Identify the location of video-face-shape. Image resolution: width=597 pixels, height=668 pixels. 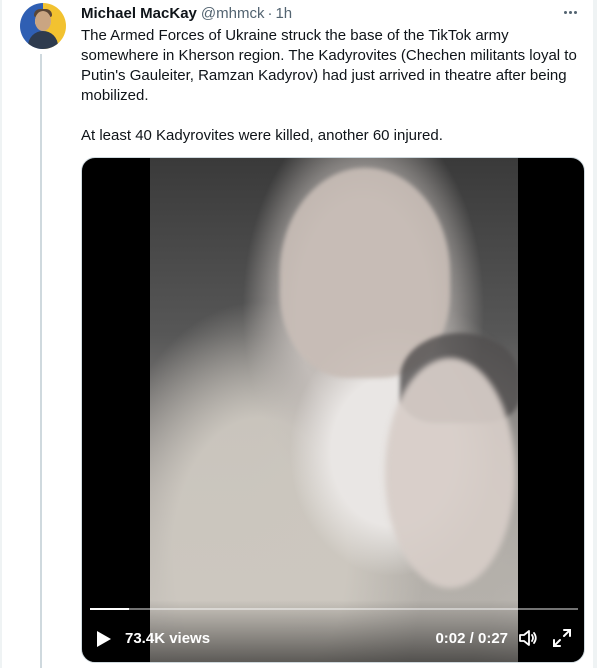
(450, 473).